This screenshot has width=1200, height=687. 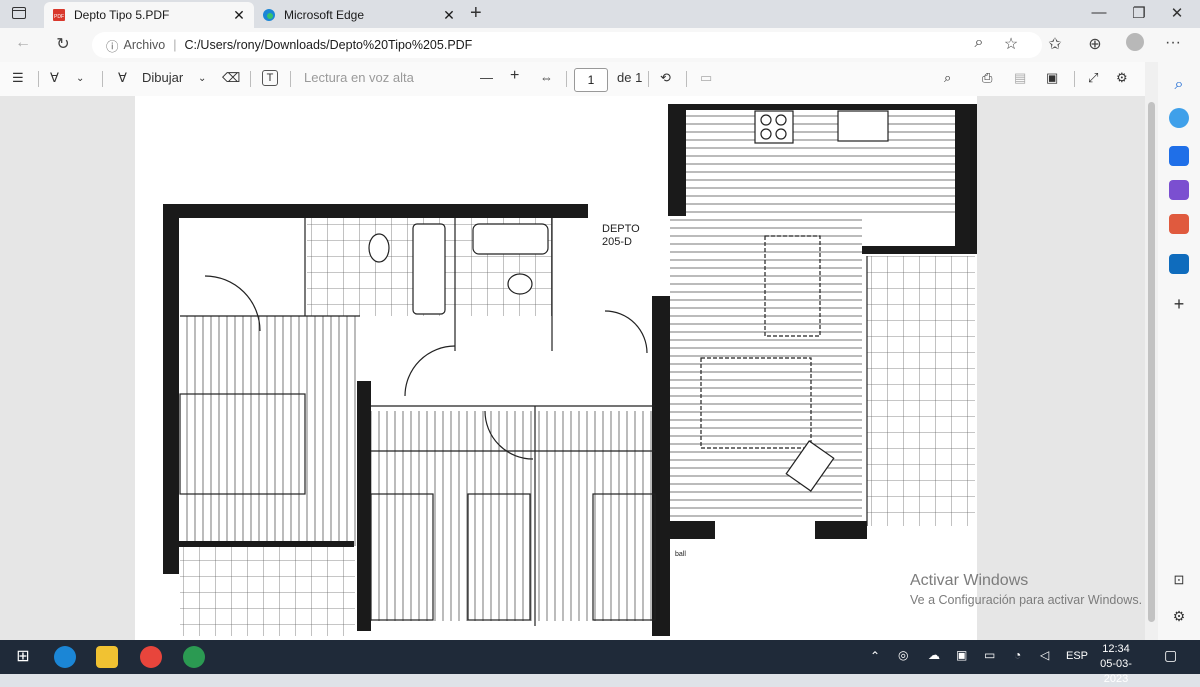 What do you see at coordinates (600, 662) in the screenshot?
I see `taskbar: ⊞ ⌃ ◎ ☁ ▣ ▭ ◔ ◁ ESP 12:34 05-03-2023 ▢` at bounding box center [600, 662].